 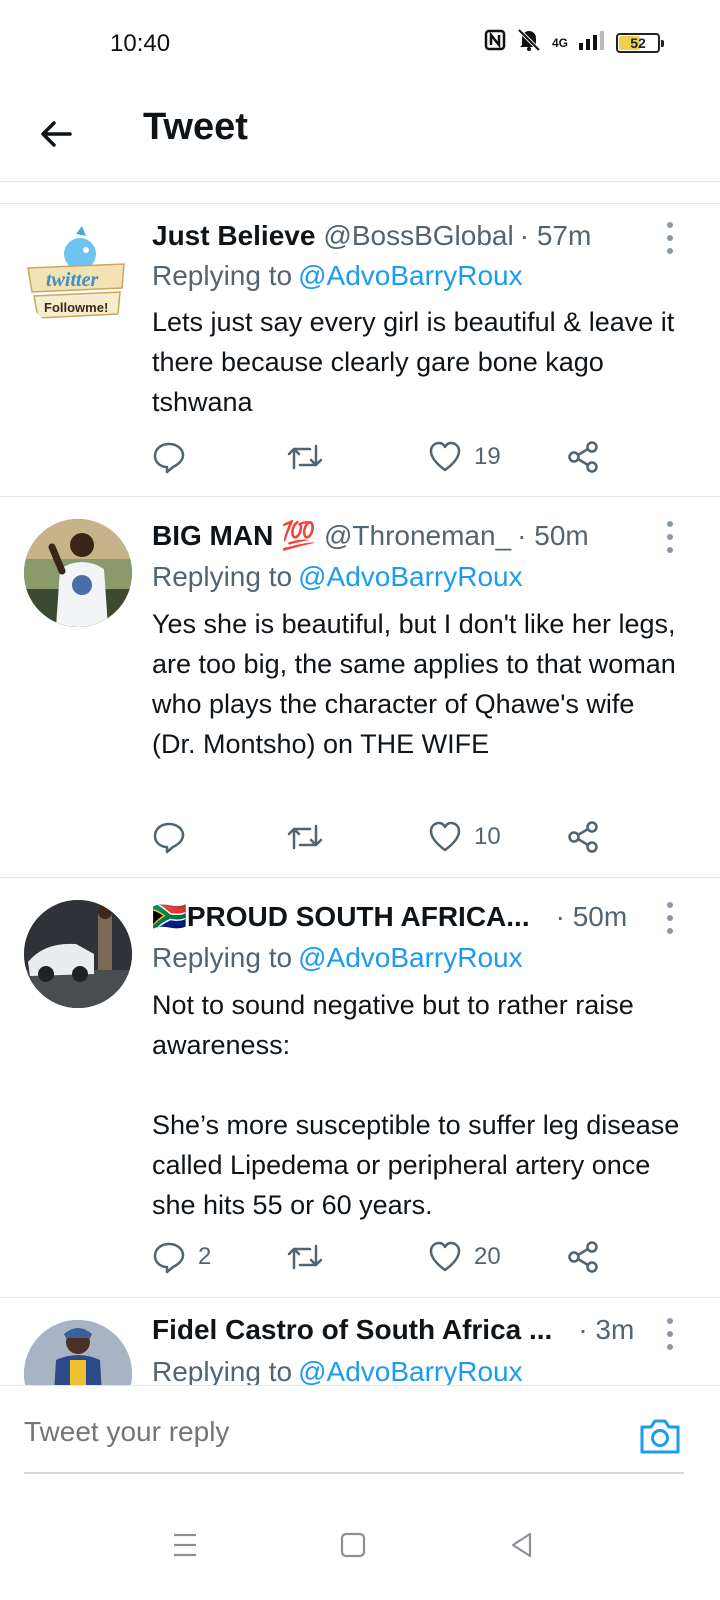 What do you see at coordinates (234, 535) in the screenshot?
I see `tweet-author-name: BIG MAN 💯` at bounding box center [234, 535].